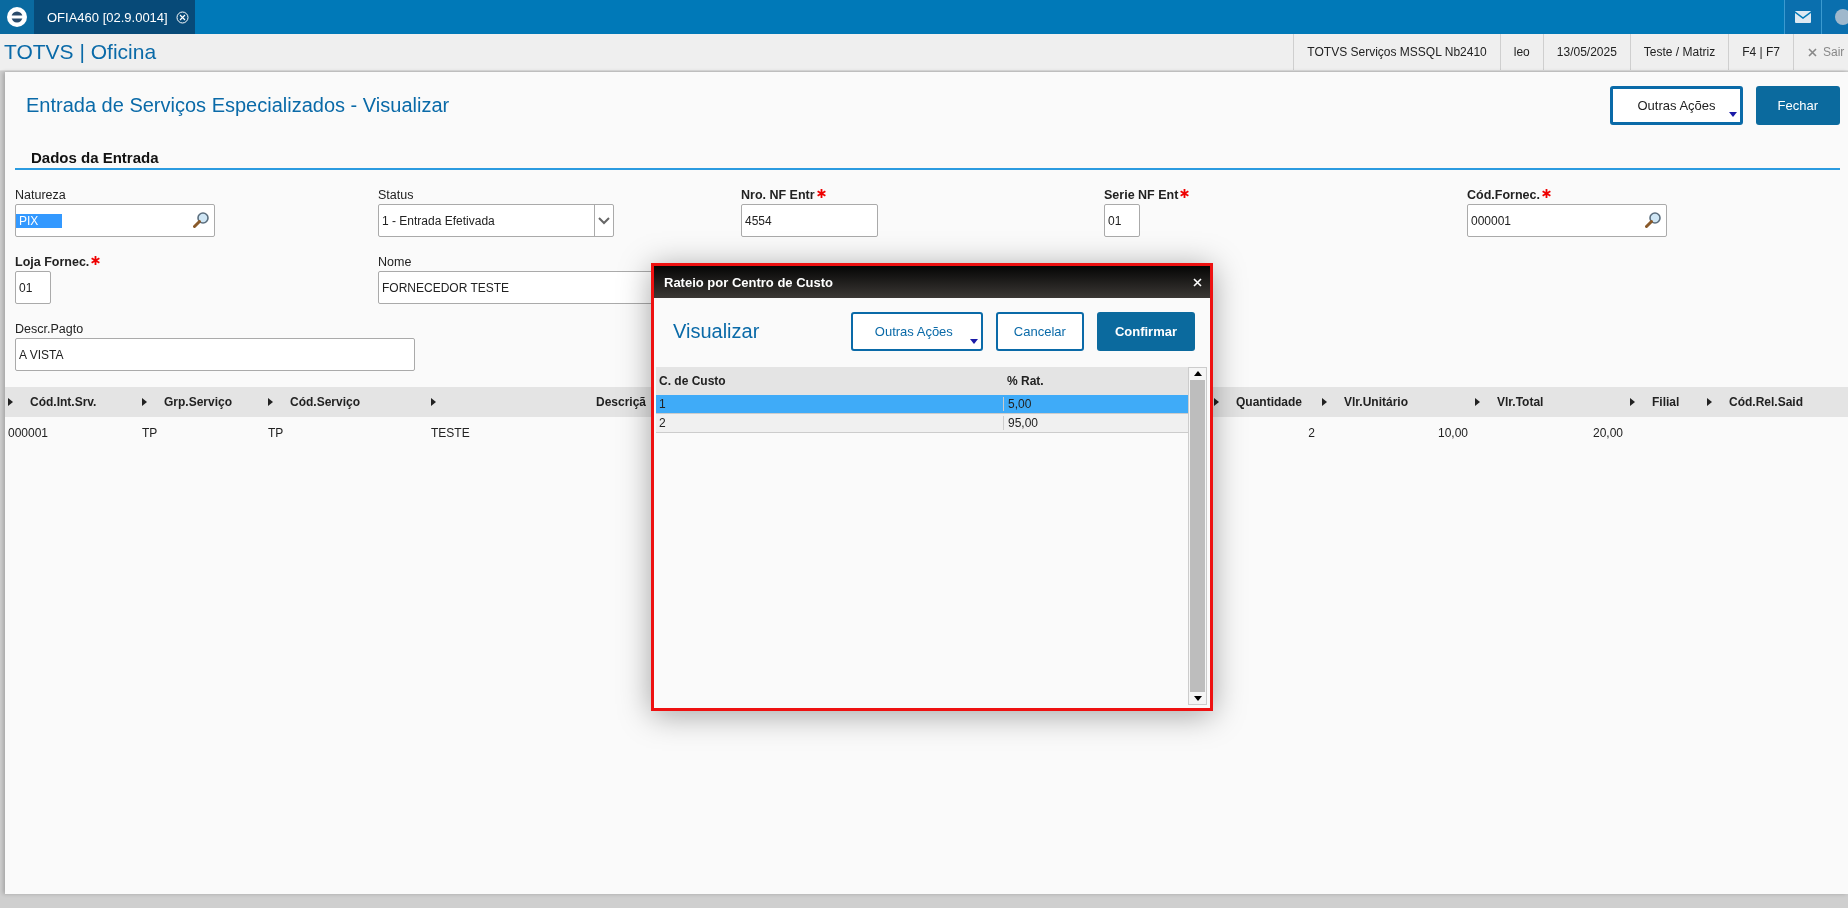 This screenshot has width=1848, height=908. Describe the element at coordinates (1797, 105) in the screenshot. I see `action-button: Fechar` at that location.